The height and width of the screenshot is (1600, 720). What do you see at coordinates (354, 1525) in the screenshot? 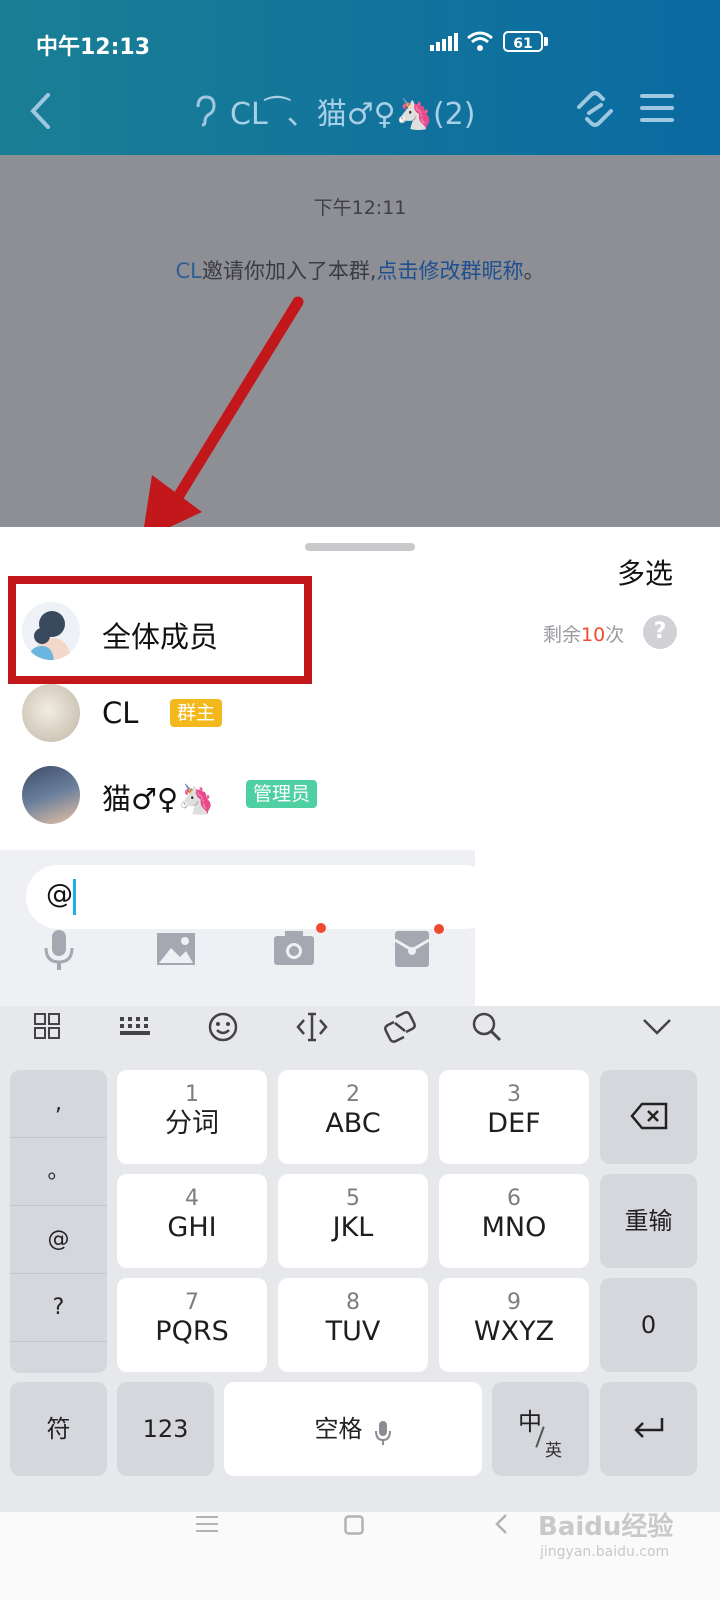
I see `home-icon` at bounding box center [354, 1525].